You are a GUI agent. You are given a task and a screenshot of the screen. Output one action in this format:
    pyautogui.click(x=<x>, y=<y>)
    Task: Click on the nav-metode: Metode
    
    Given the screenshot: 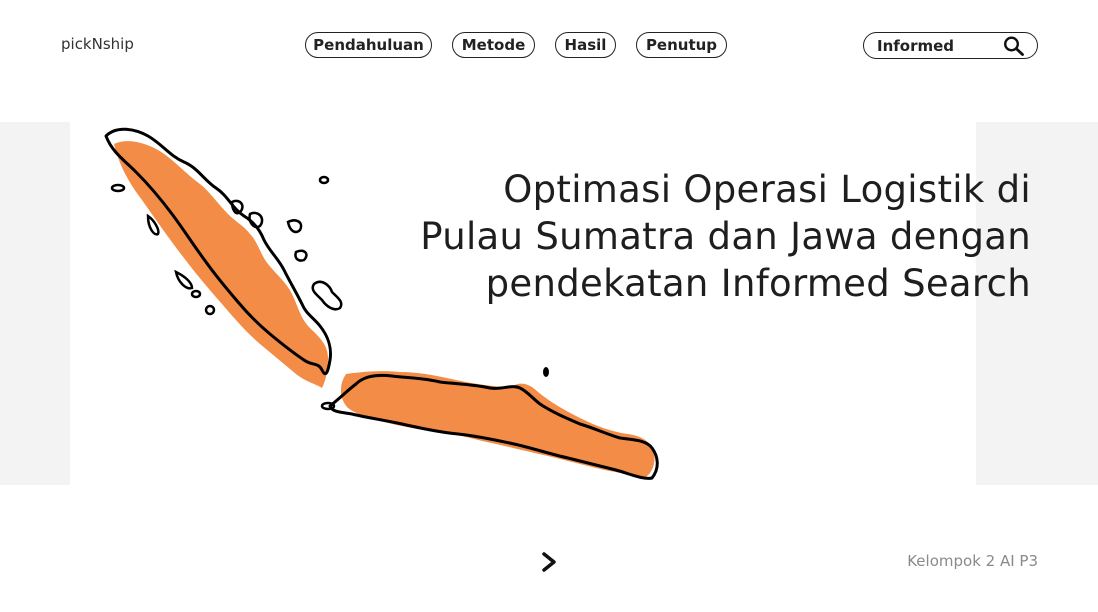 What is the action you would take?
    pyautogui.click(x=493, y=45)
    